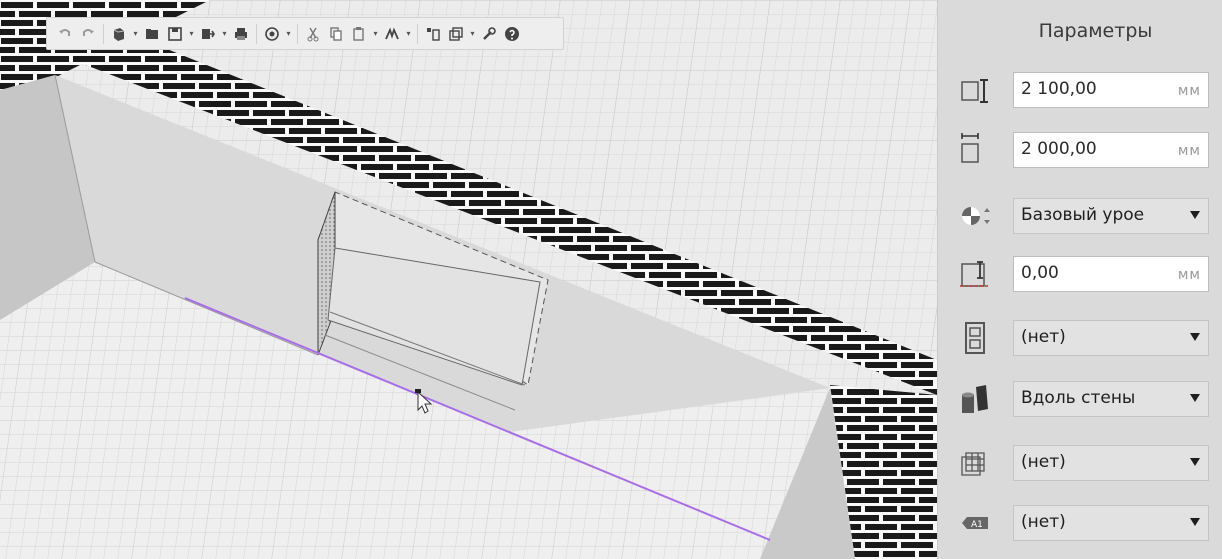 The width and height of the screenshot is (1222, 559). What do you see at coordinates (88, 34) in the screenshot?
I see `redo-icon` at bounding box center [88, 34].